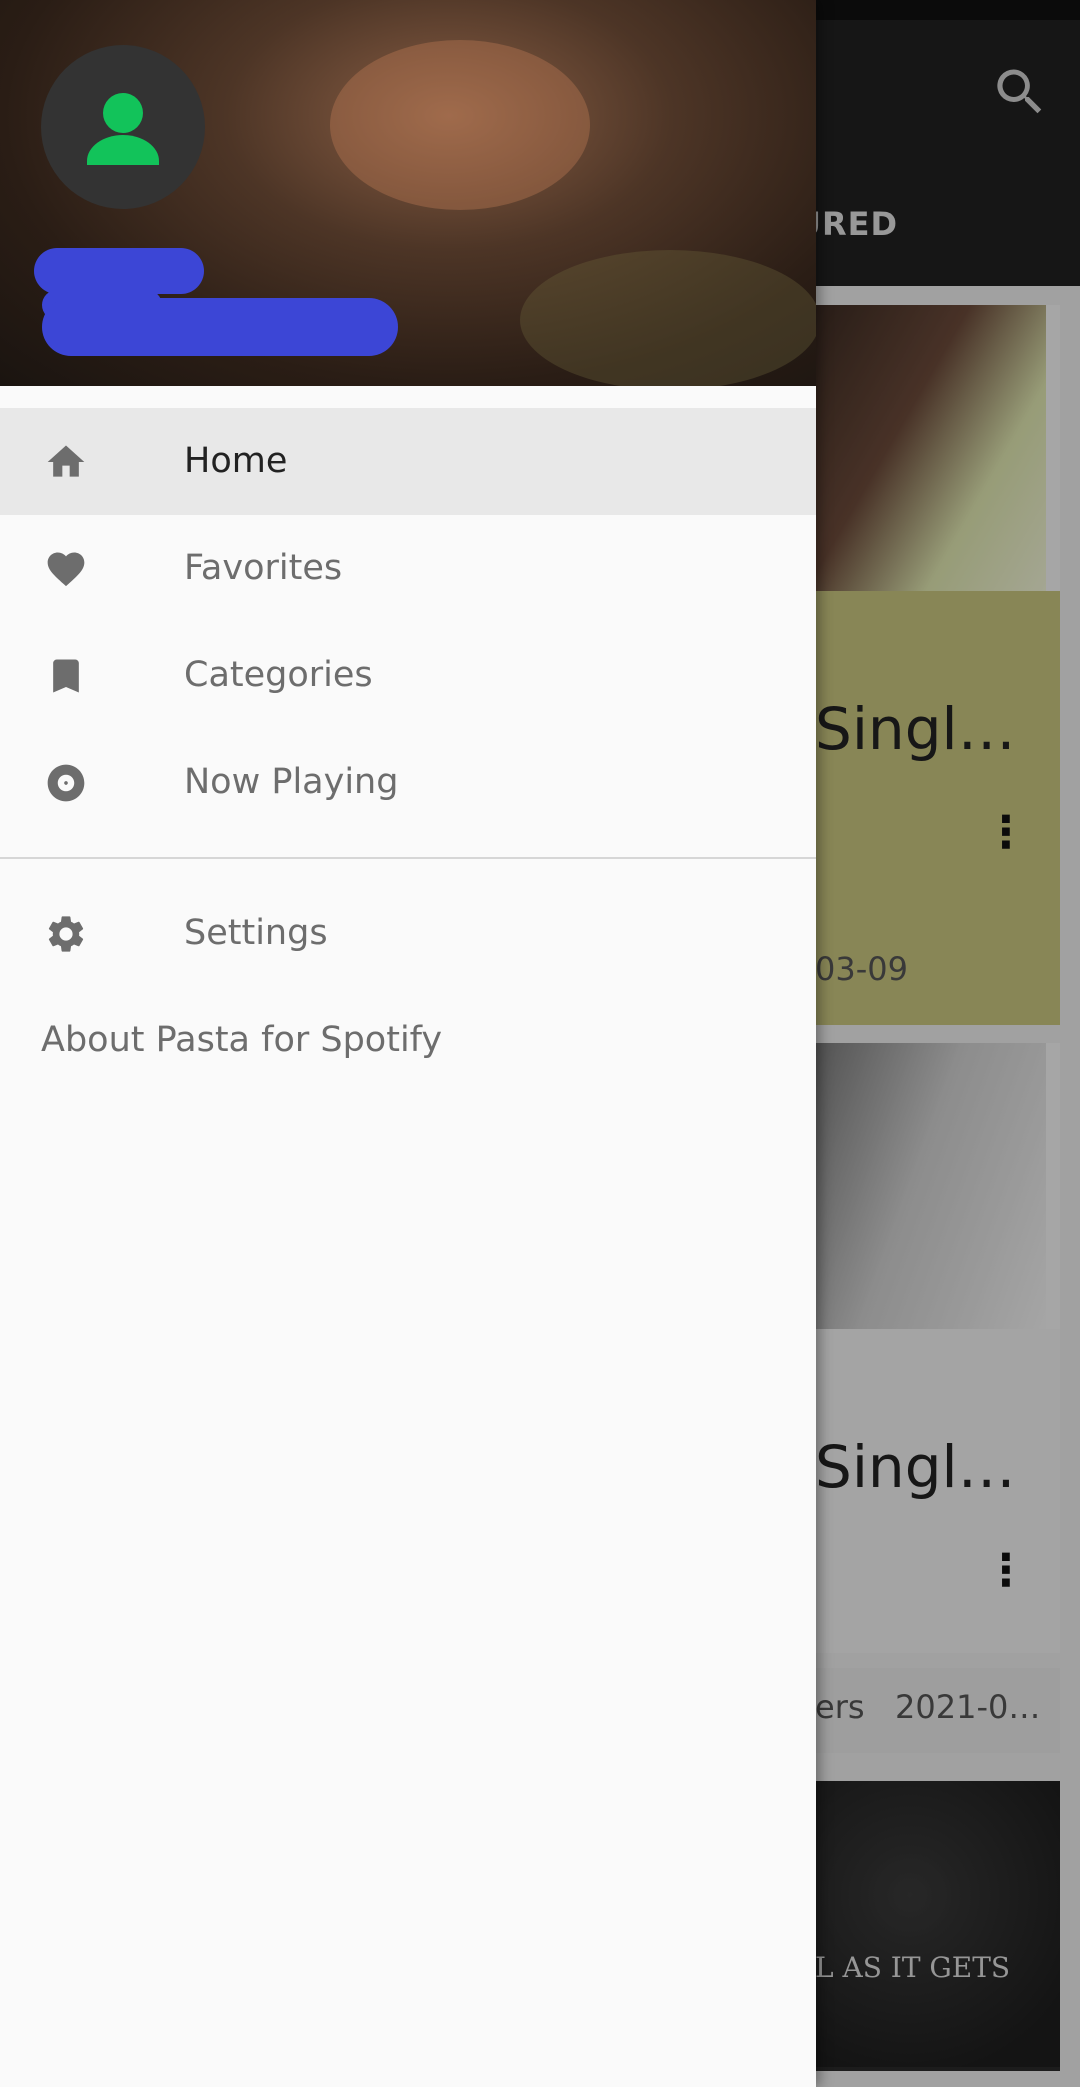 The width and height of the screenshot is (1080, 2087). I want to click on about-link: About Pasta for Spotify, so click(241, 1040).